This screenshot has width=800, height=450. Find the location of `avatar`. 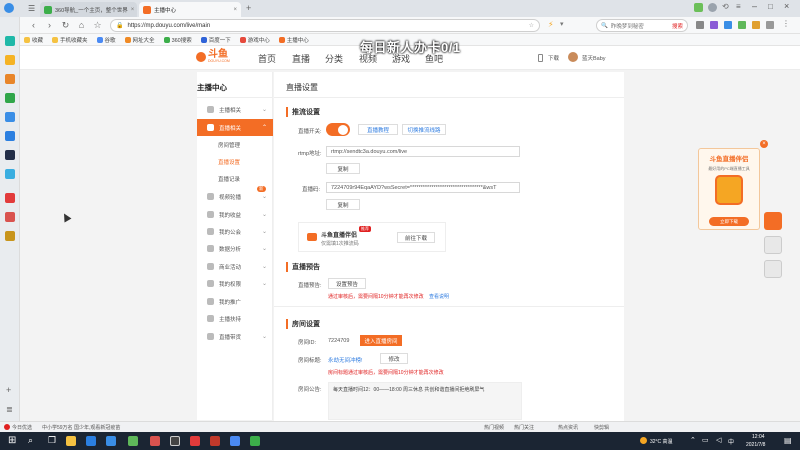

avatar is located at coordinates (573, 57).